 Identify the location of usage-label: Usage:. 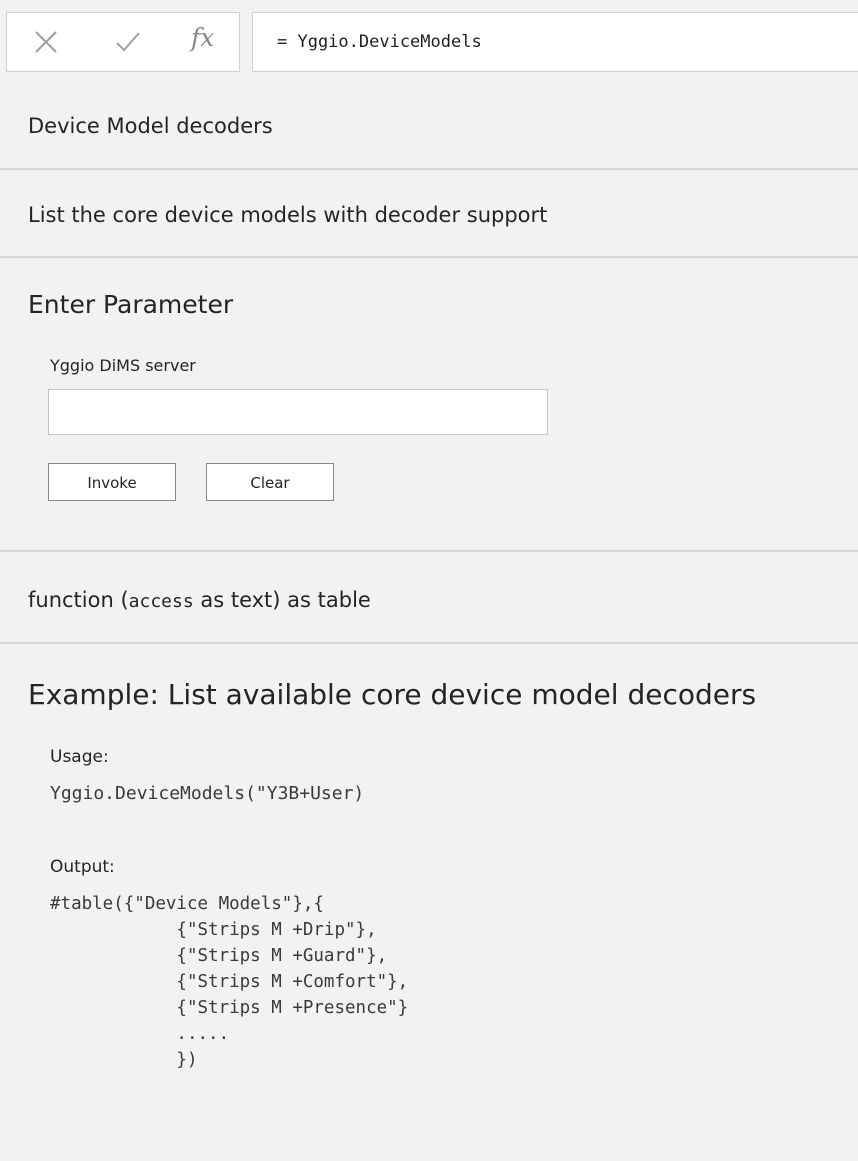
(79, 757).